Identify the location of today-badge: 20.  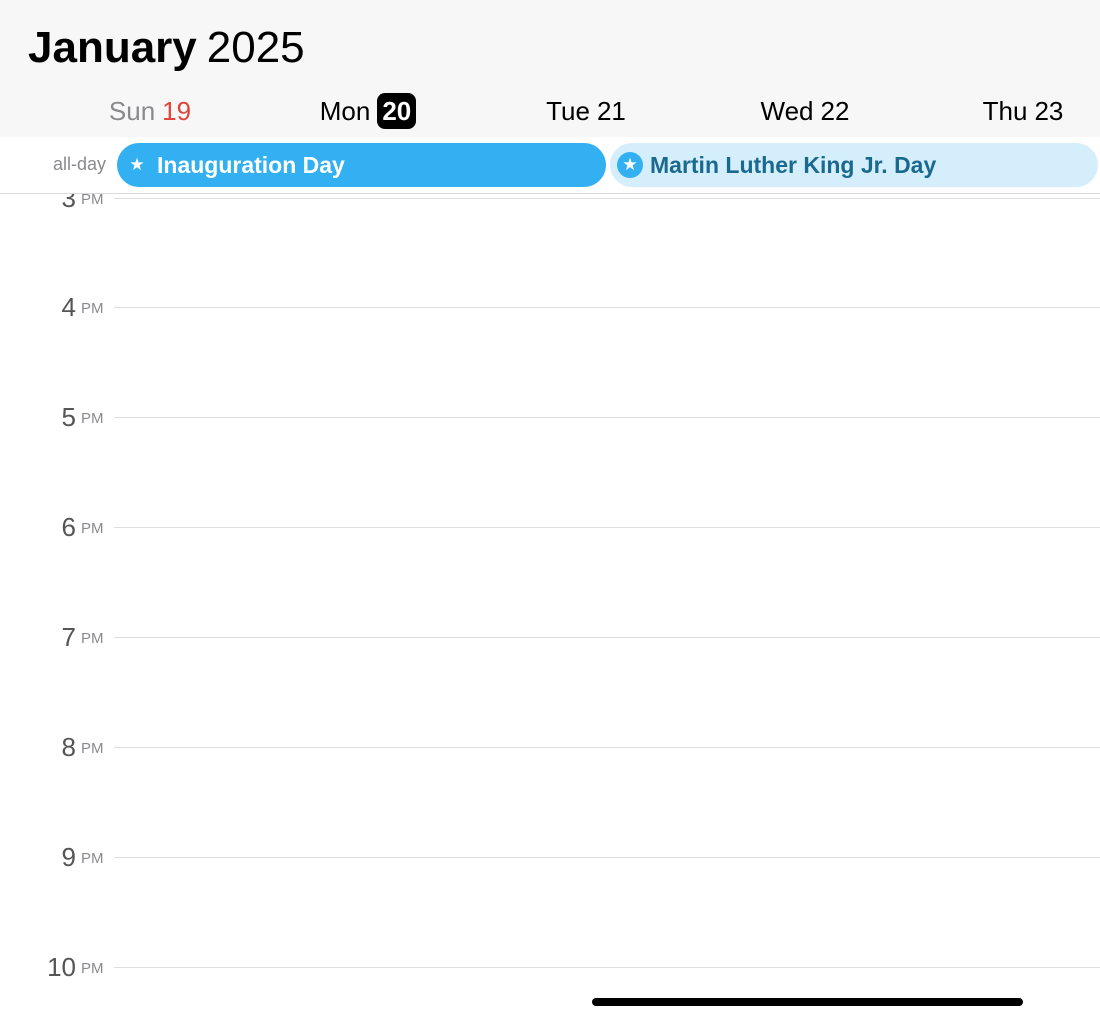
(397, 111).